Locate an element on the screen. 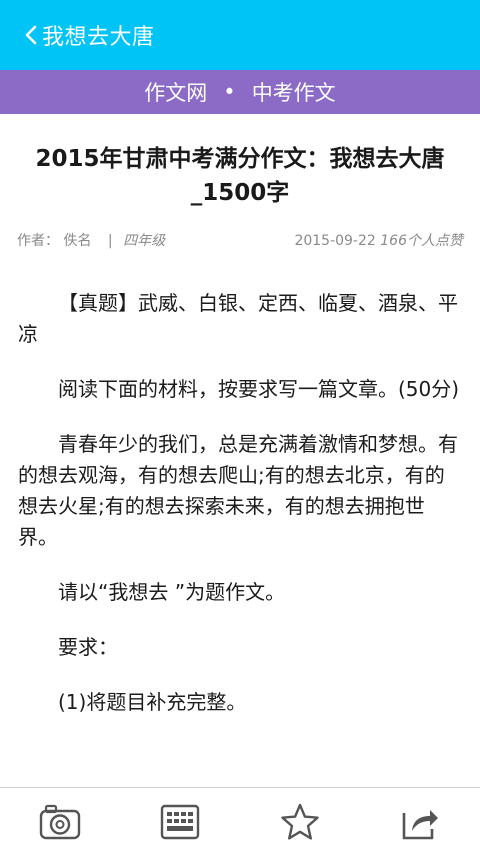 Image resolution: width=480 pixels, height=854 pixels. back-button is located at coordinates (19, 35).